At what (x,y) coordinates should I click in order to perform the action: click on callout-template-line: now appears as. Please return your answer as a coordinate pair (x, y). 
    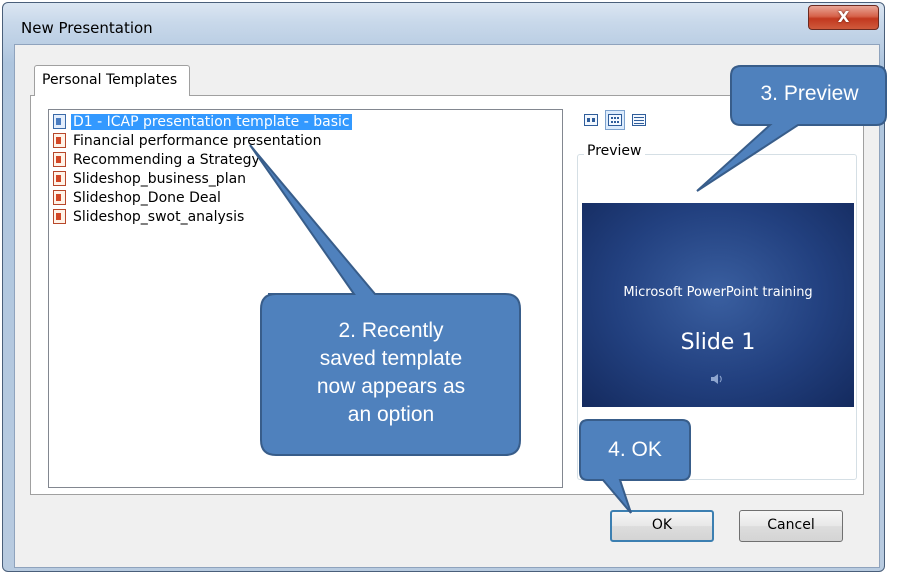
    Looking at the image, I should click on (391, 386).